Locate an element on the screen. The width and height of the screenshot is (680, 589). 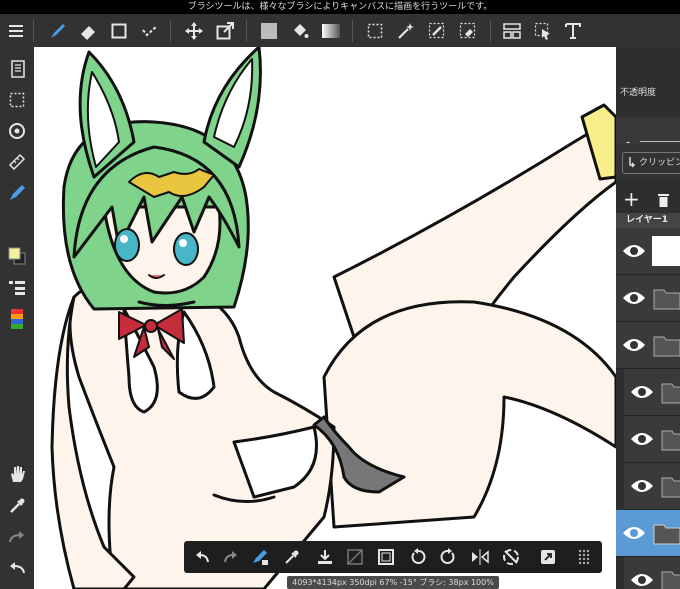
opacity-label: 不透明度 is located at coordinates (638, 93).